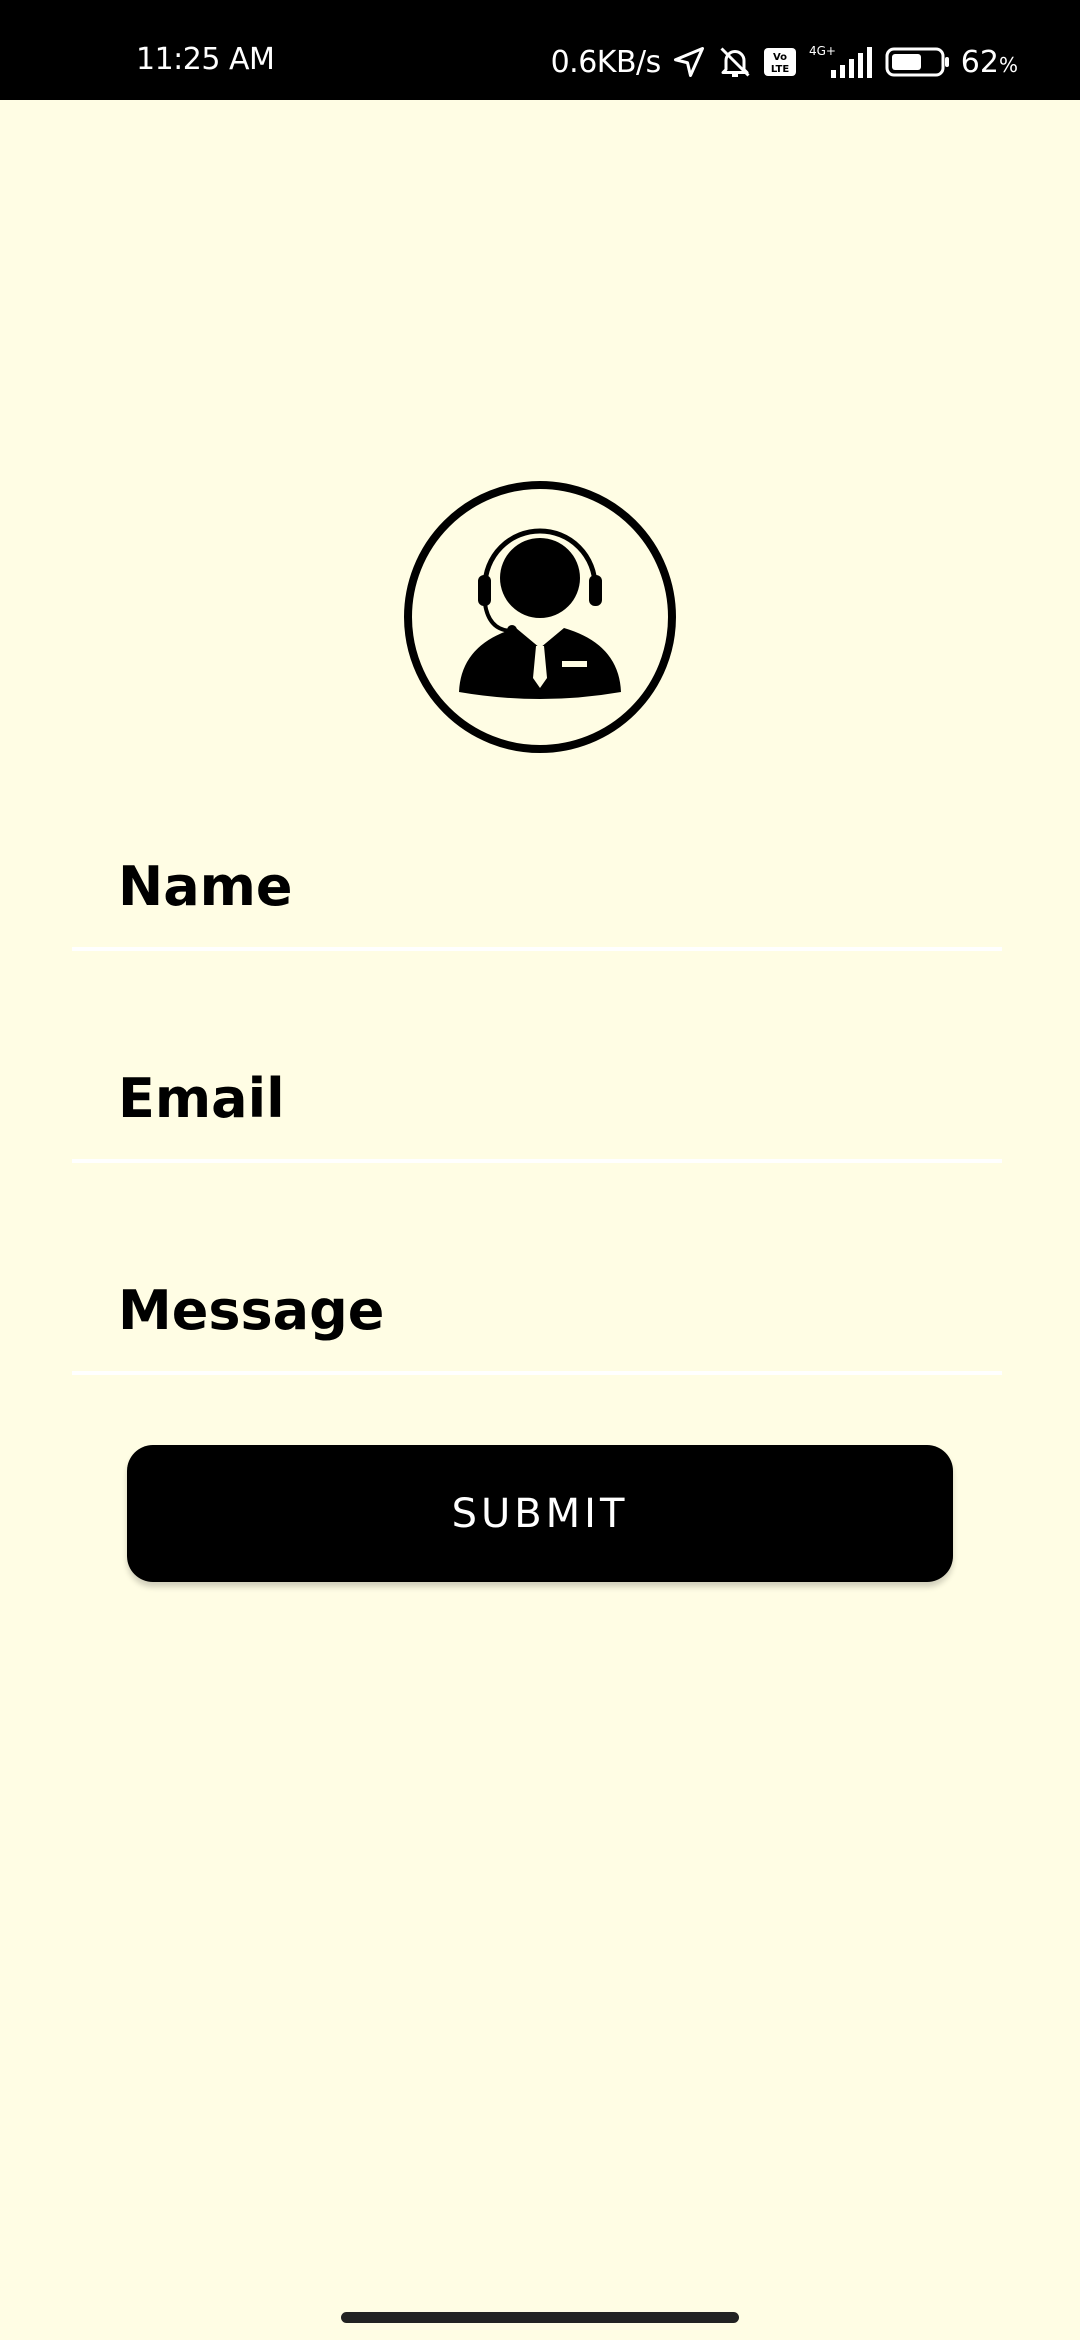 The image size is (1080, 2340). What do you see at coordinates (548, 1098) in the screenshot?
I see `email-input` at bounding box center [548, 1098].